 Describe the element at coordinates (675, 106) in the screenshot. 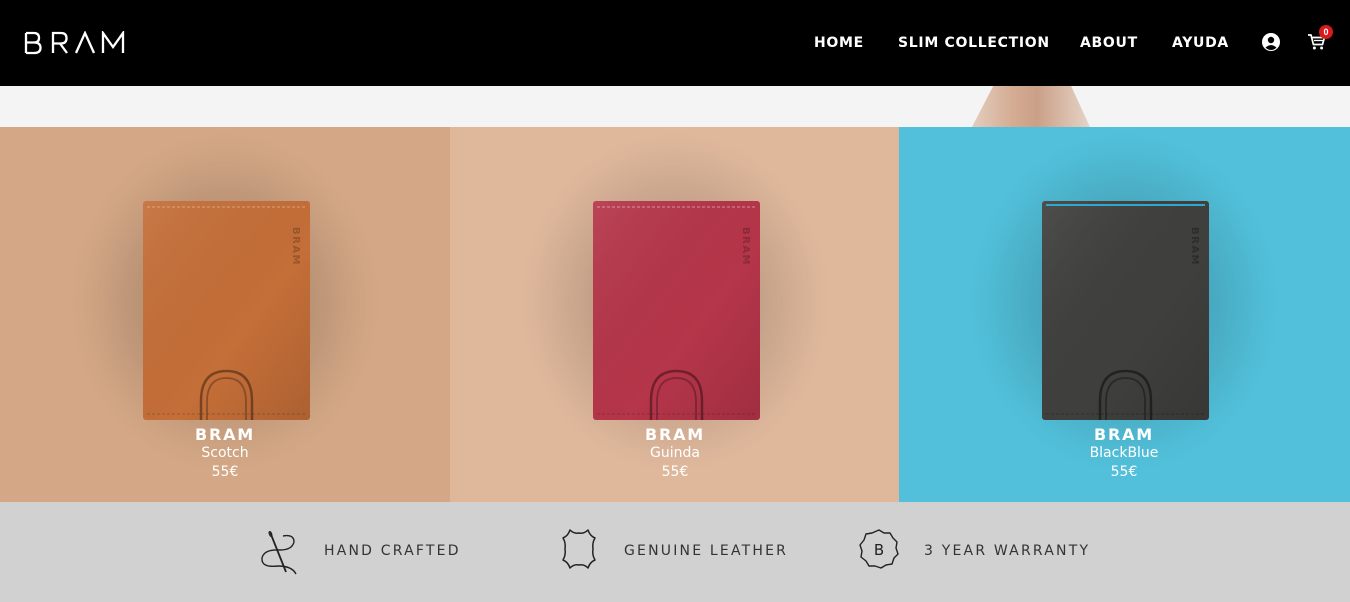

I see `hero-strip` at that location.